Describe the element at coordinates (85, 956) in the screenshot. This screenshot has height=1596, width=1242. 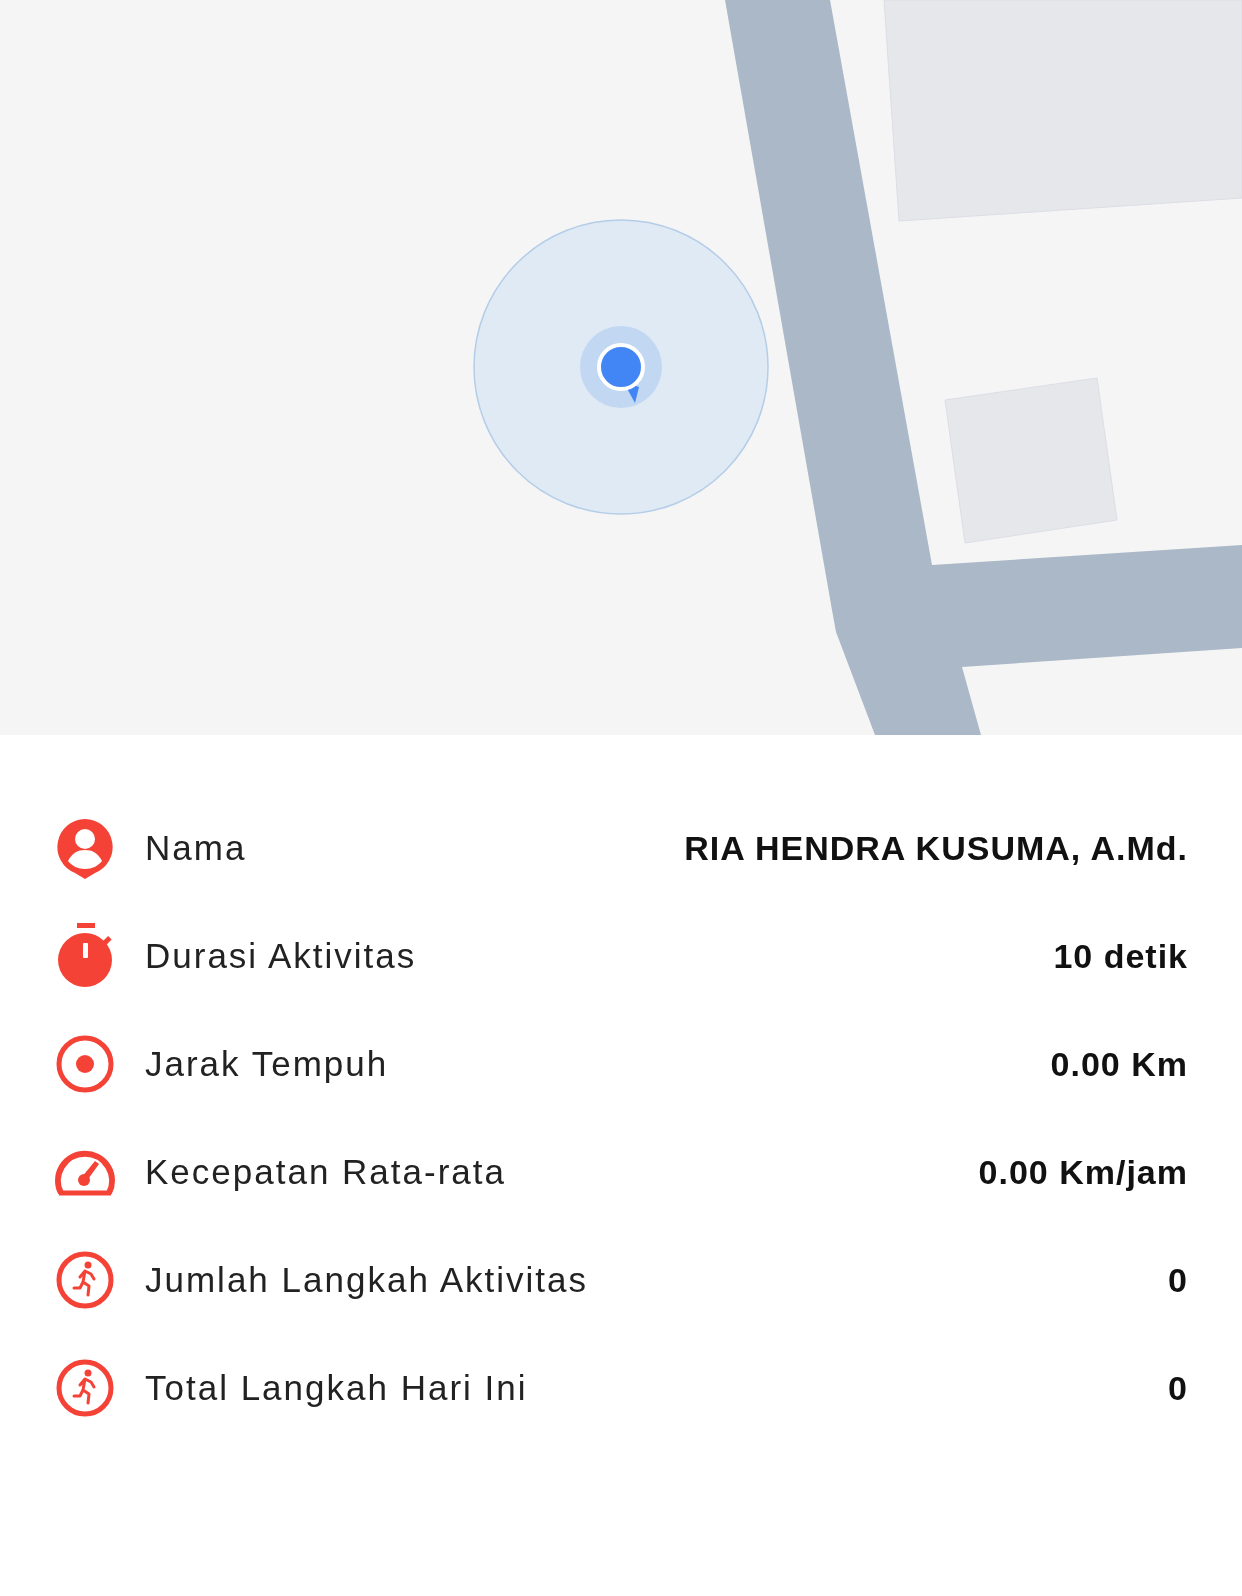
I see `stopwatch-icon` at that location.